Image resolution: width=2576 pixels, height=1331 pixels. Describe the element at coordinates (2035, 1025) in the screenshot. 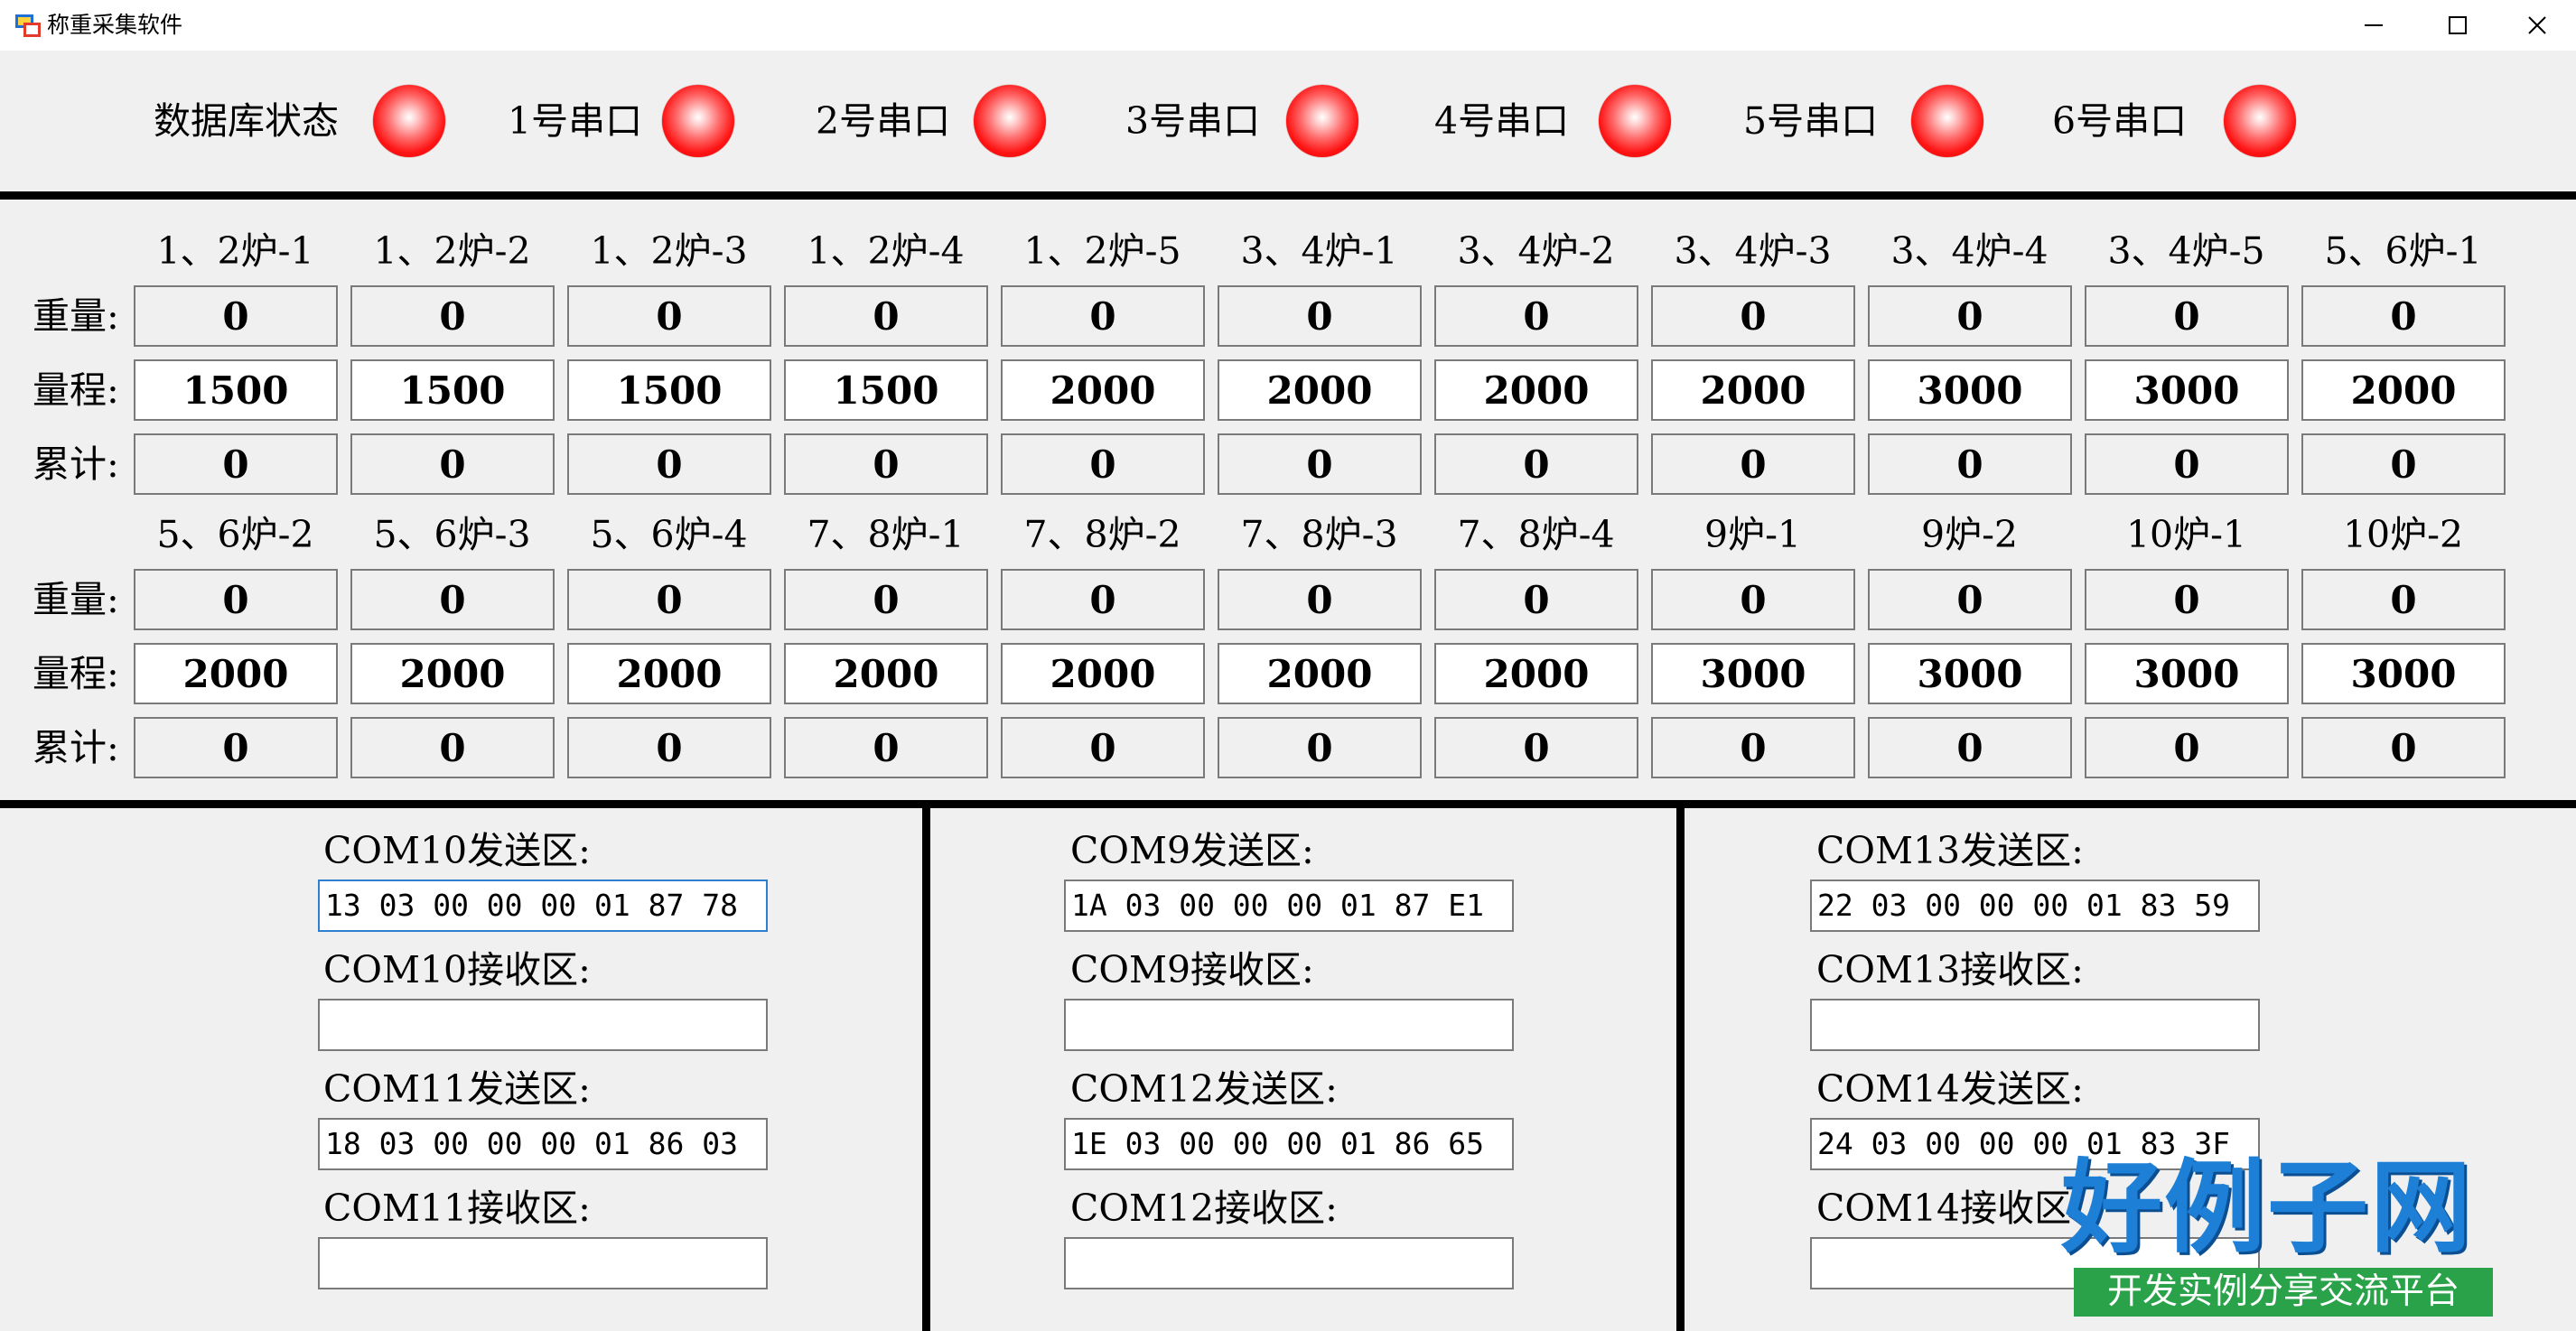

I see `com13-recv-field` at that location.